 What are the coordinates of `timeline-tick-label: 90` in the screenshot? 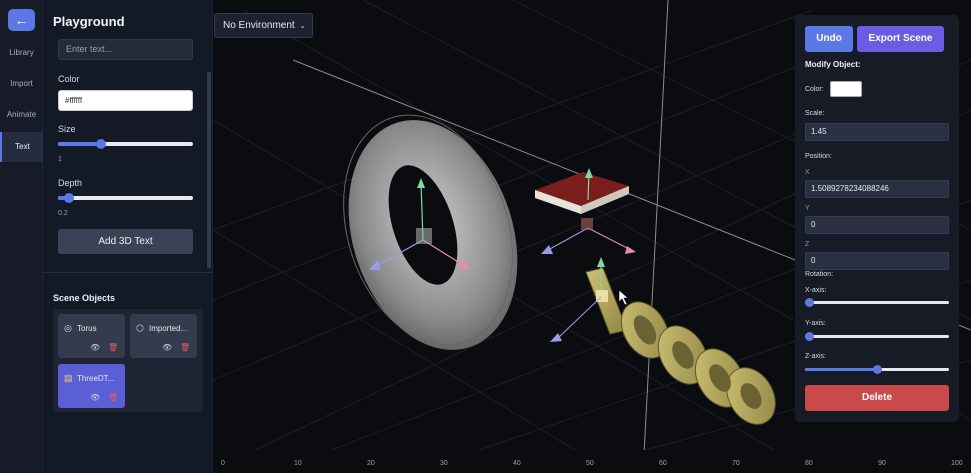 It's located at (882, 463).